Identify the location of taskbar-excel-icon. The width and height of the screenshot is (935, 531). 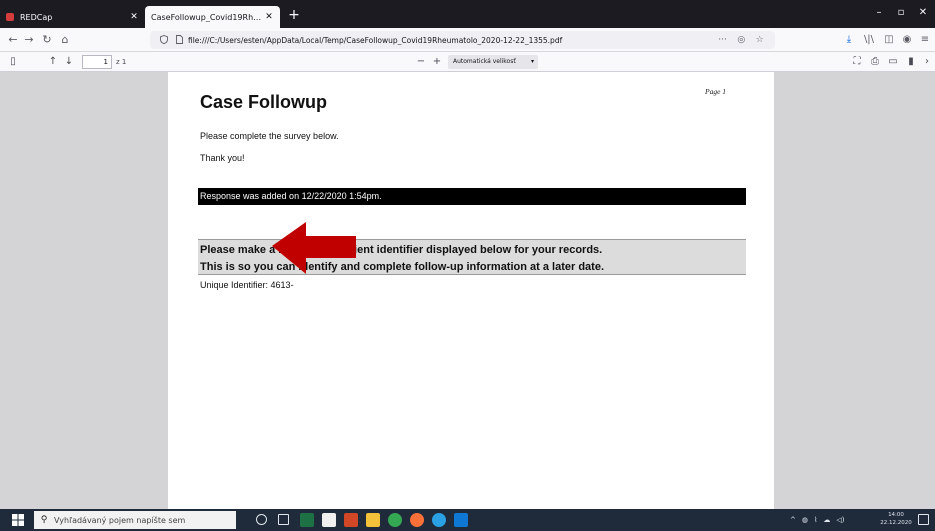
(307, 520).